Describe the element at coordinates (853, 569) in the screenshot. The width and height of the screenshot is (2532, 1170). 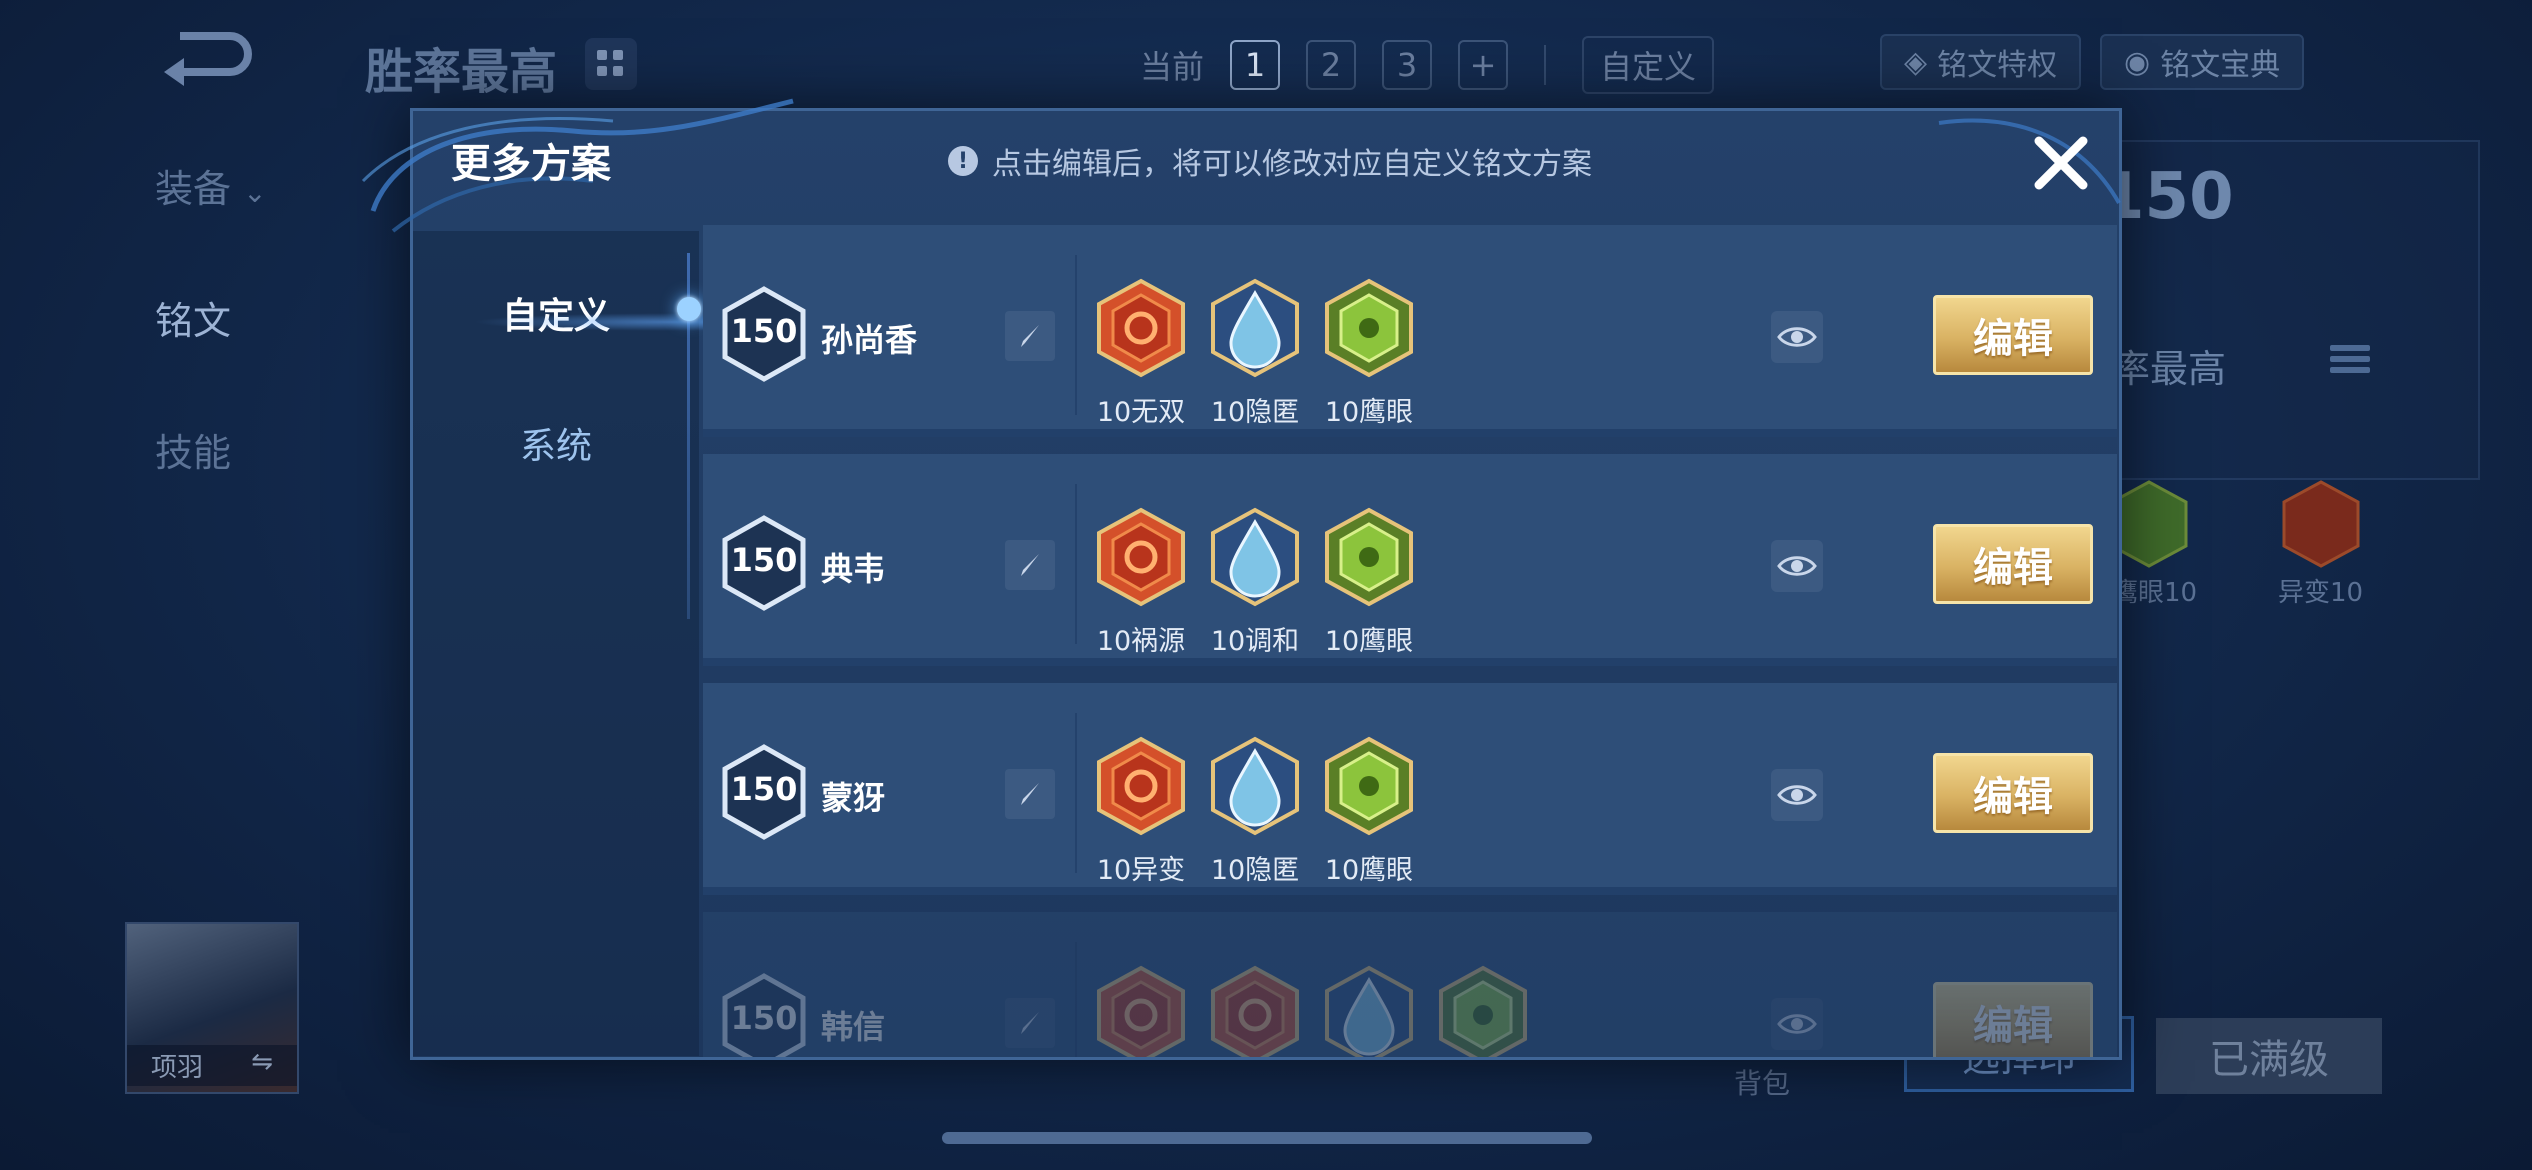
I see `plan-hero-name: 典韦` at that location.